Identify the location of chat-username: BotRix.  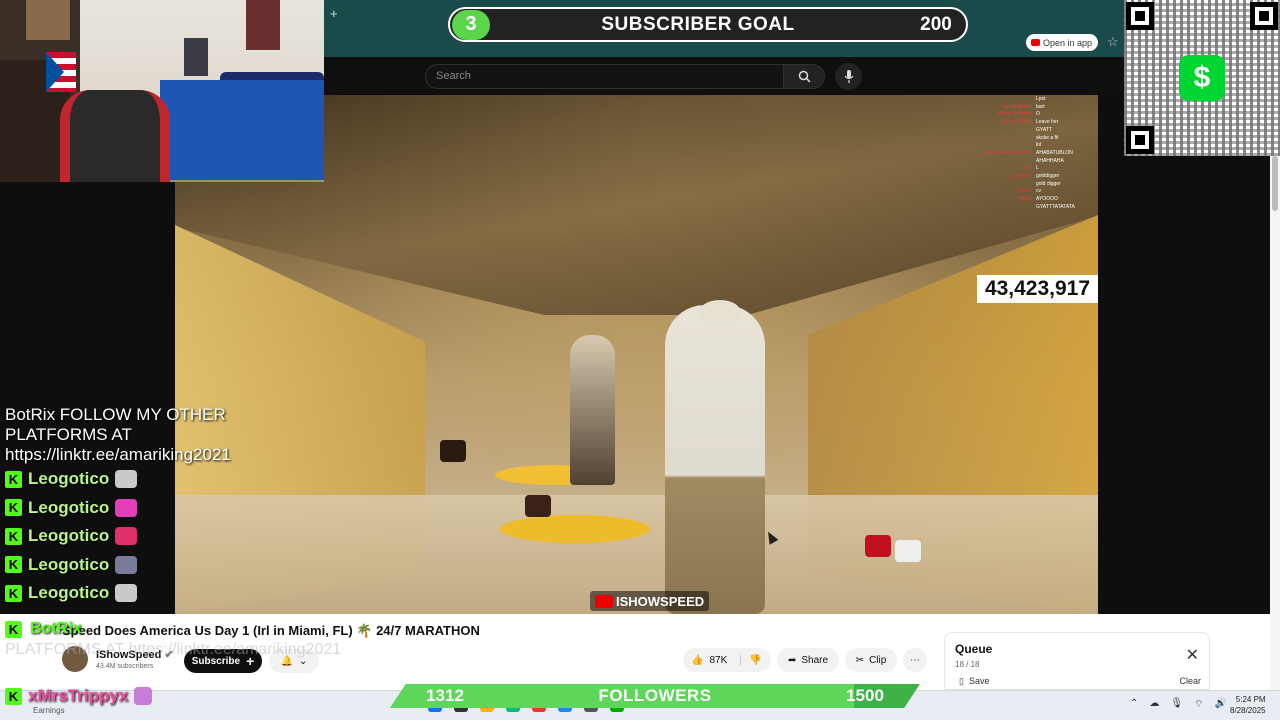
(56, 628).